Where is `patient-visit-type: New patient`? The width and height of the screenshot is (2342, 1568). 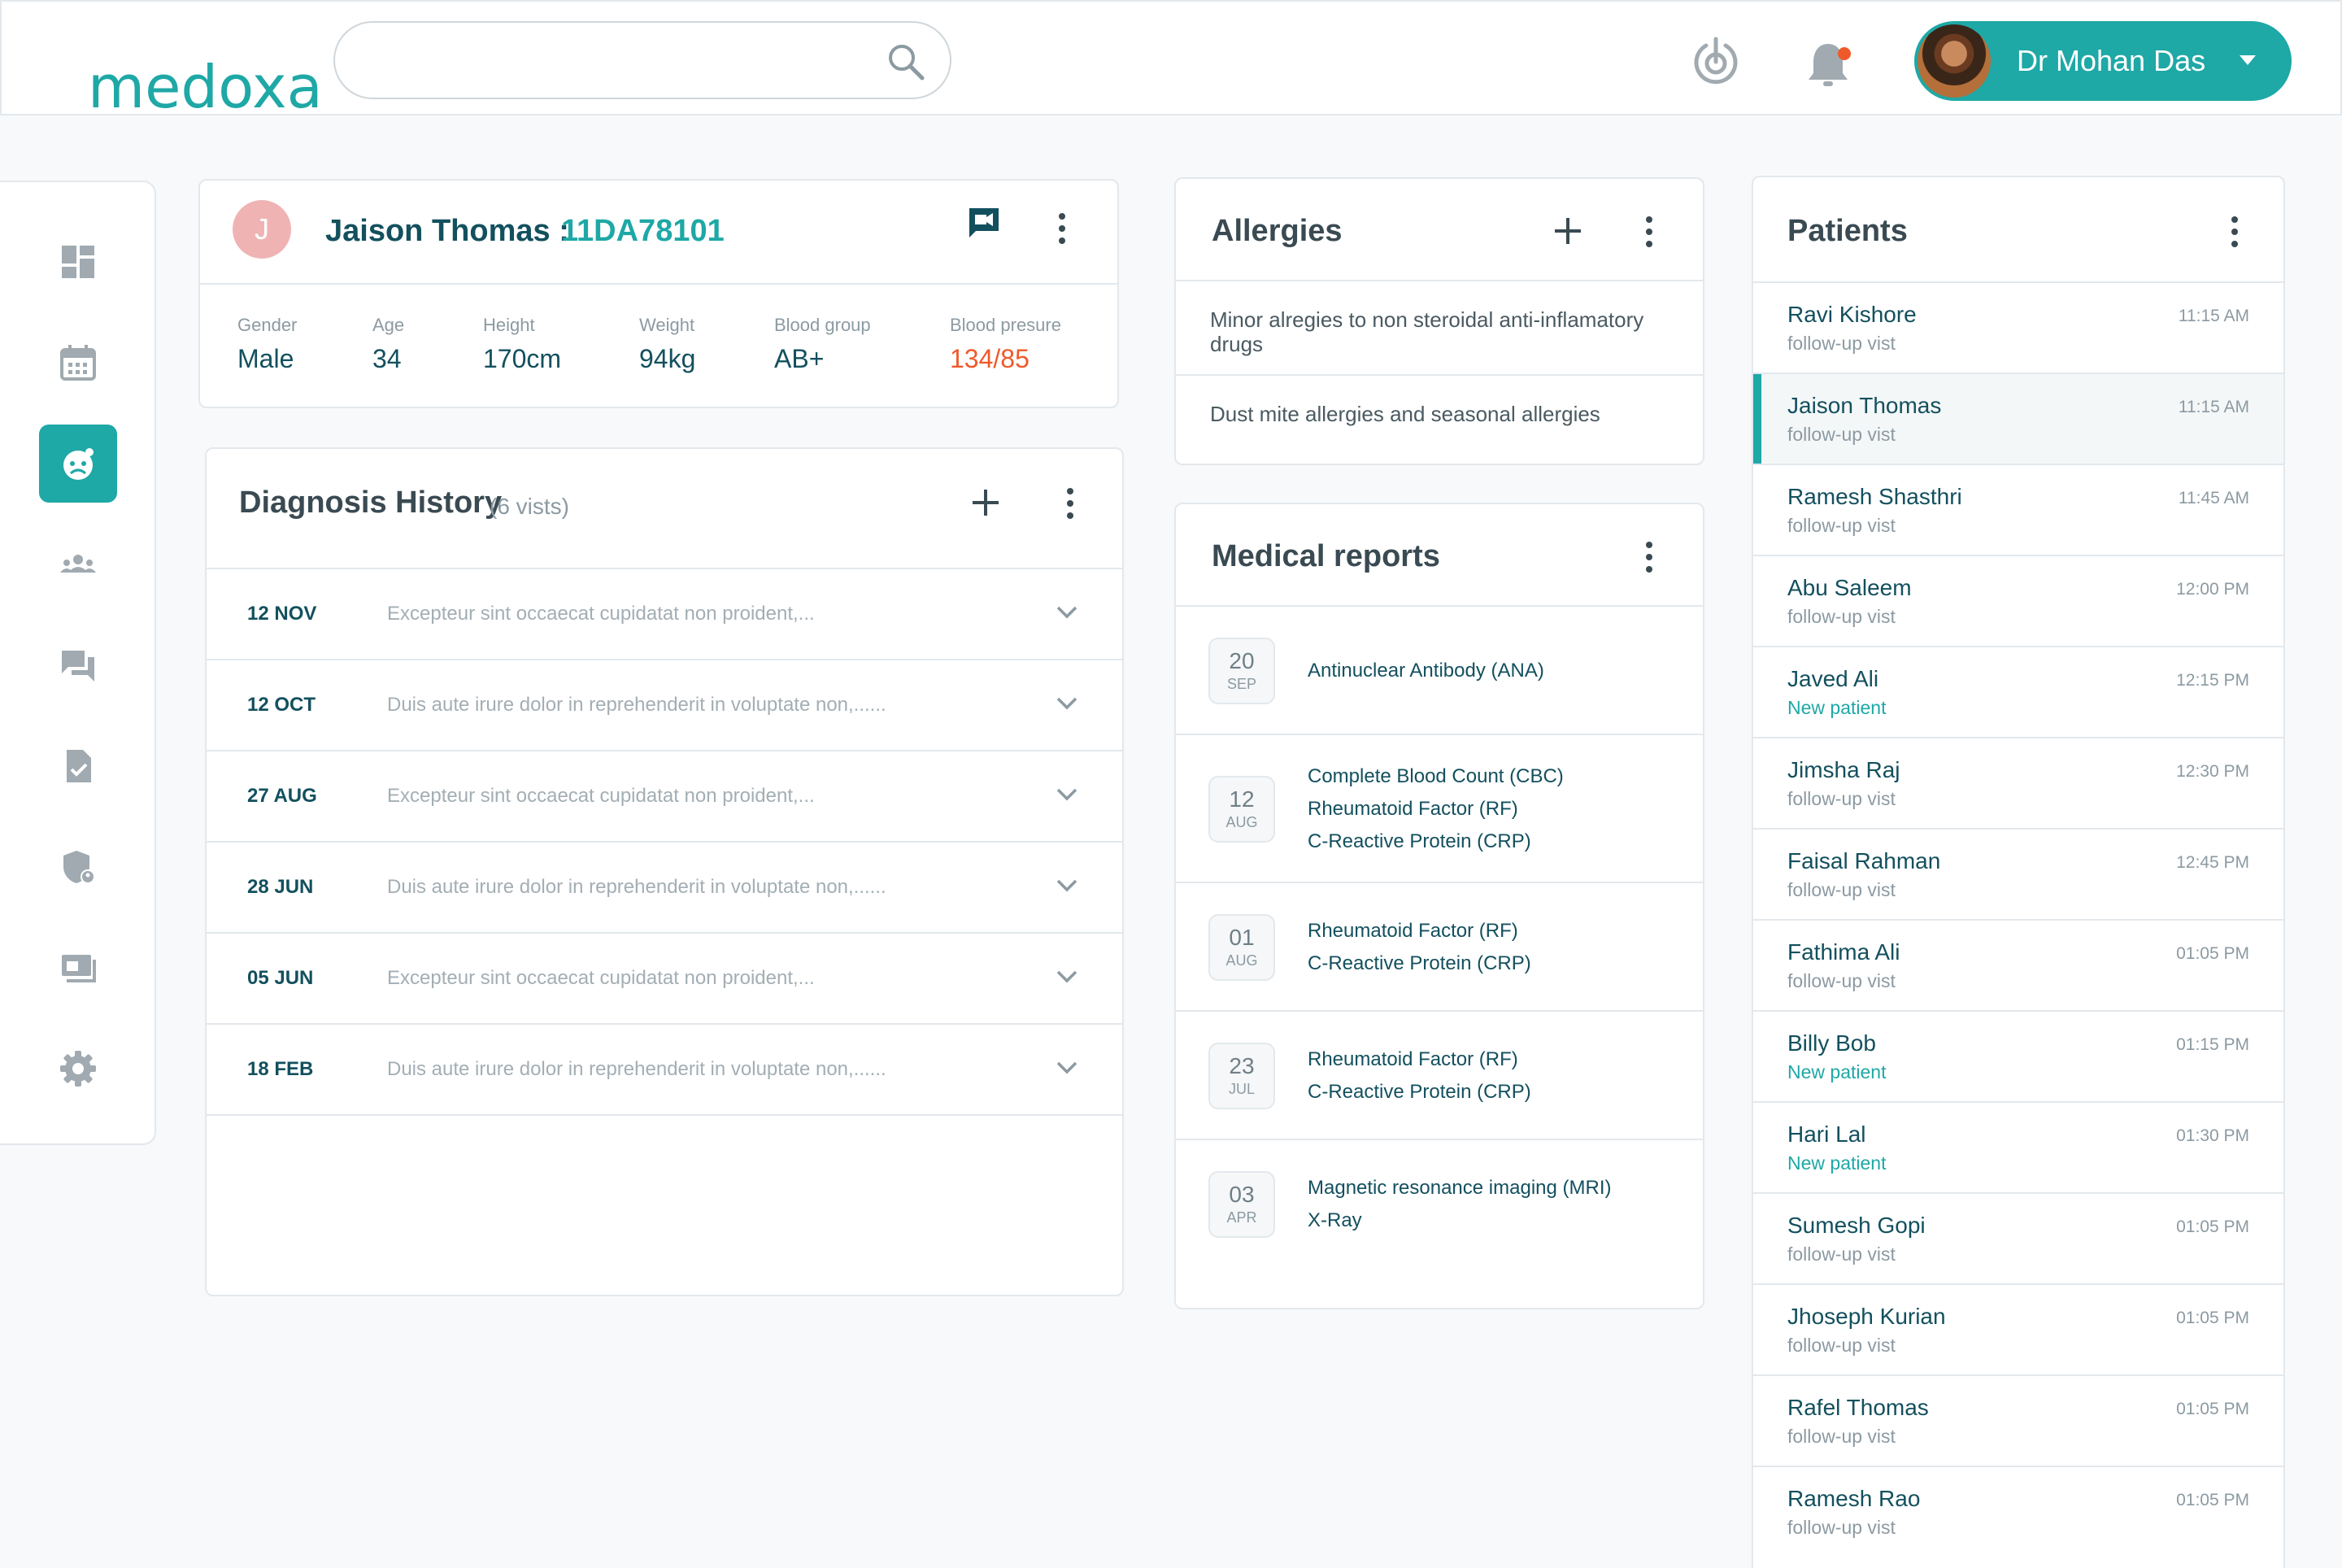 patient-visit-type: New patient is located at coordinates (1837, 707).